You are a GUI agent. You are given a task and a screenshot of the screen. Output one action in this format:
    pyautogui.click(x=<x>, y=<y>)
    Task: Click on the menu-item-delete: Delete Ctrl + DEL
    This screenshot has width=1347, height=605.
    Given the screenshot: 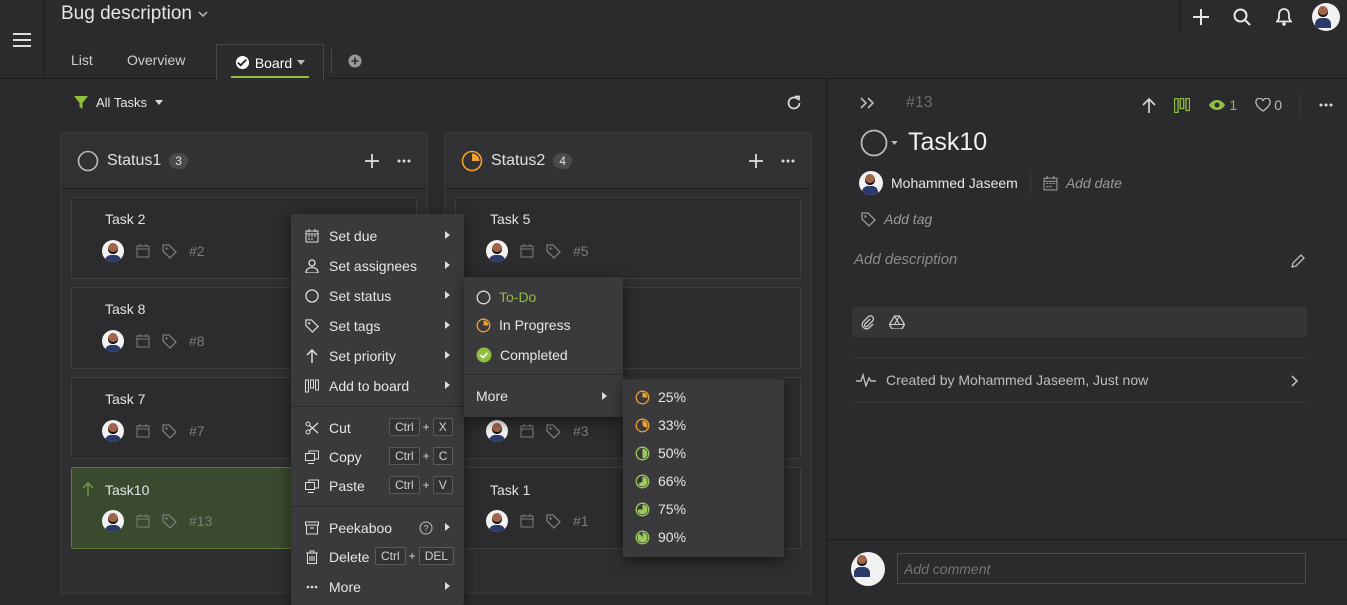 What is the action you would take?
    pyautogui.click(x=377, y=556)
    